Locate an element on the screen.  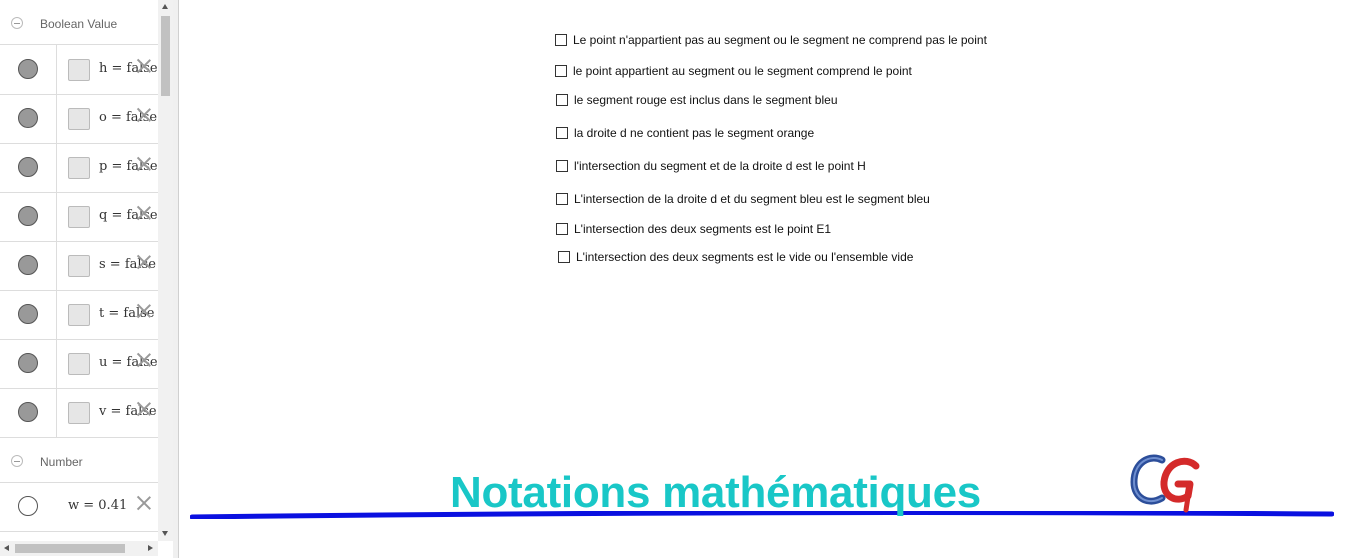
algebra-row-o: o = false is located at coordinates (79, 119).